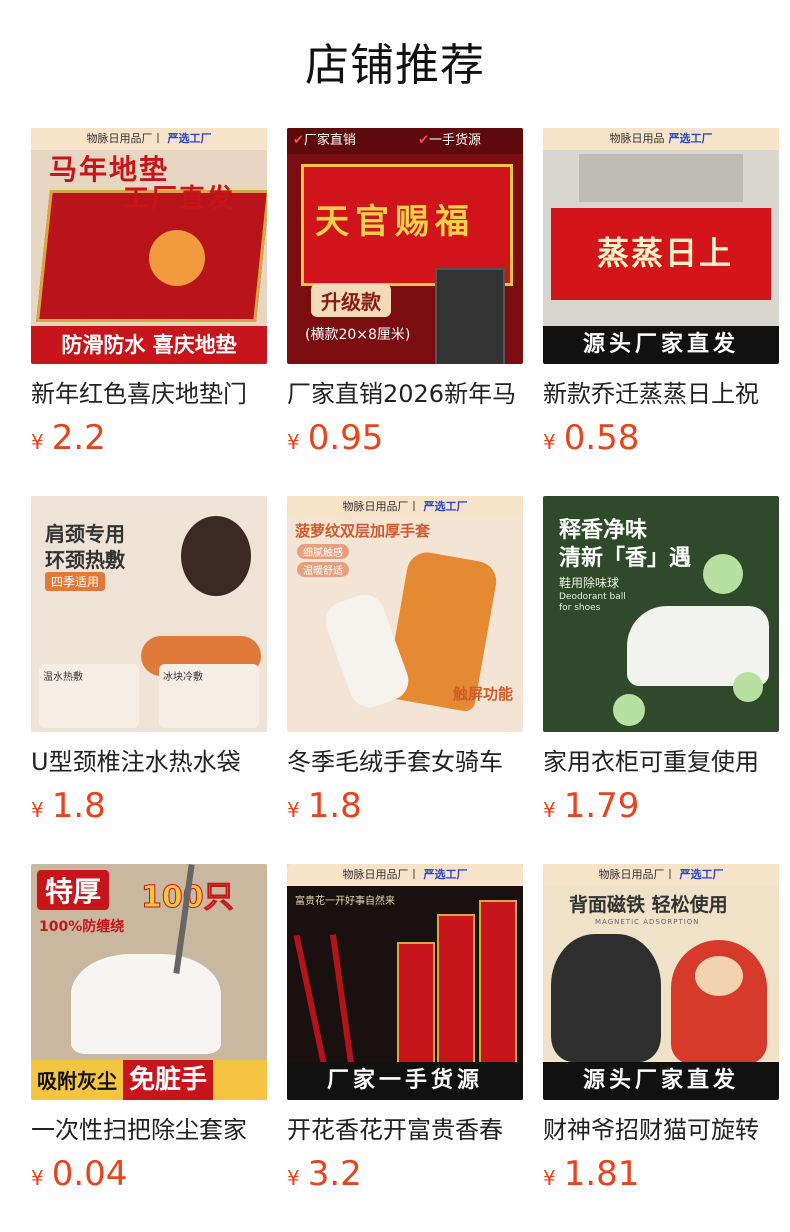 The width and height of the screenshot is (790, 1232). Describe the element at coordinates (89, 696) in the screenshot. I see `hot-water-panel: 温水热敷` at that location.